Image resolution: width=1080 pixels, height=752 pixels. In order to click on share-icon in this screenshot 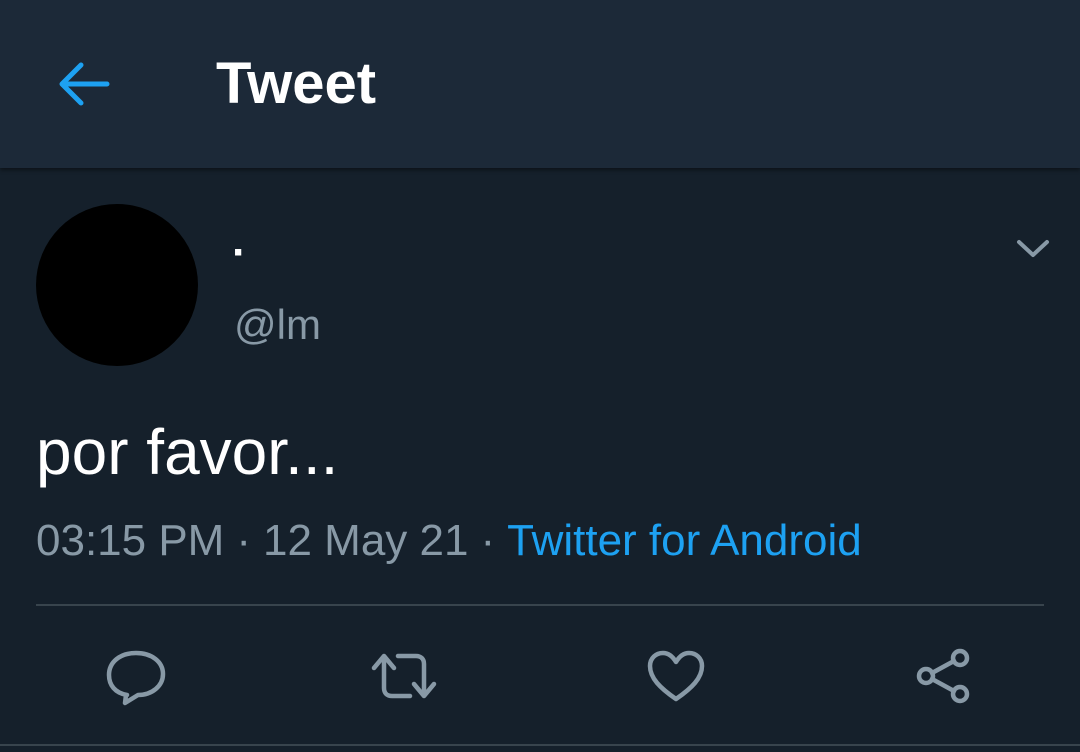, I will do `click(943, 676)`.